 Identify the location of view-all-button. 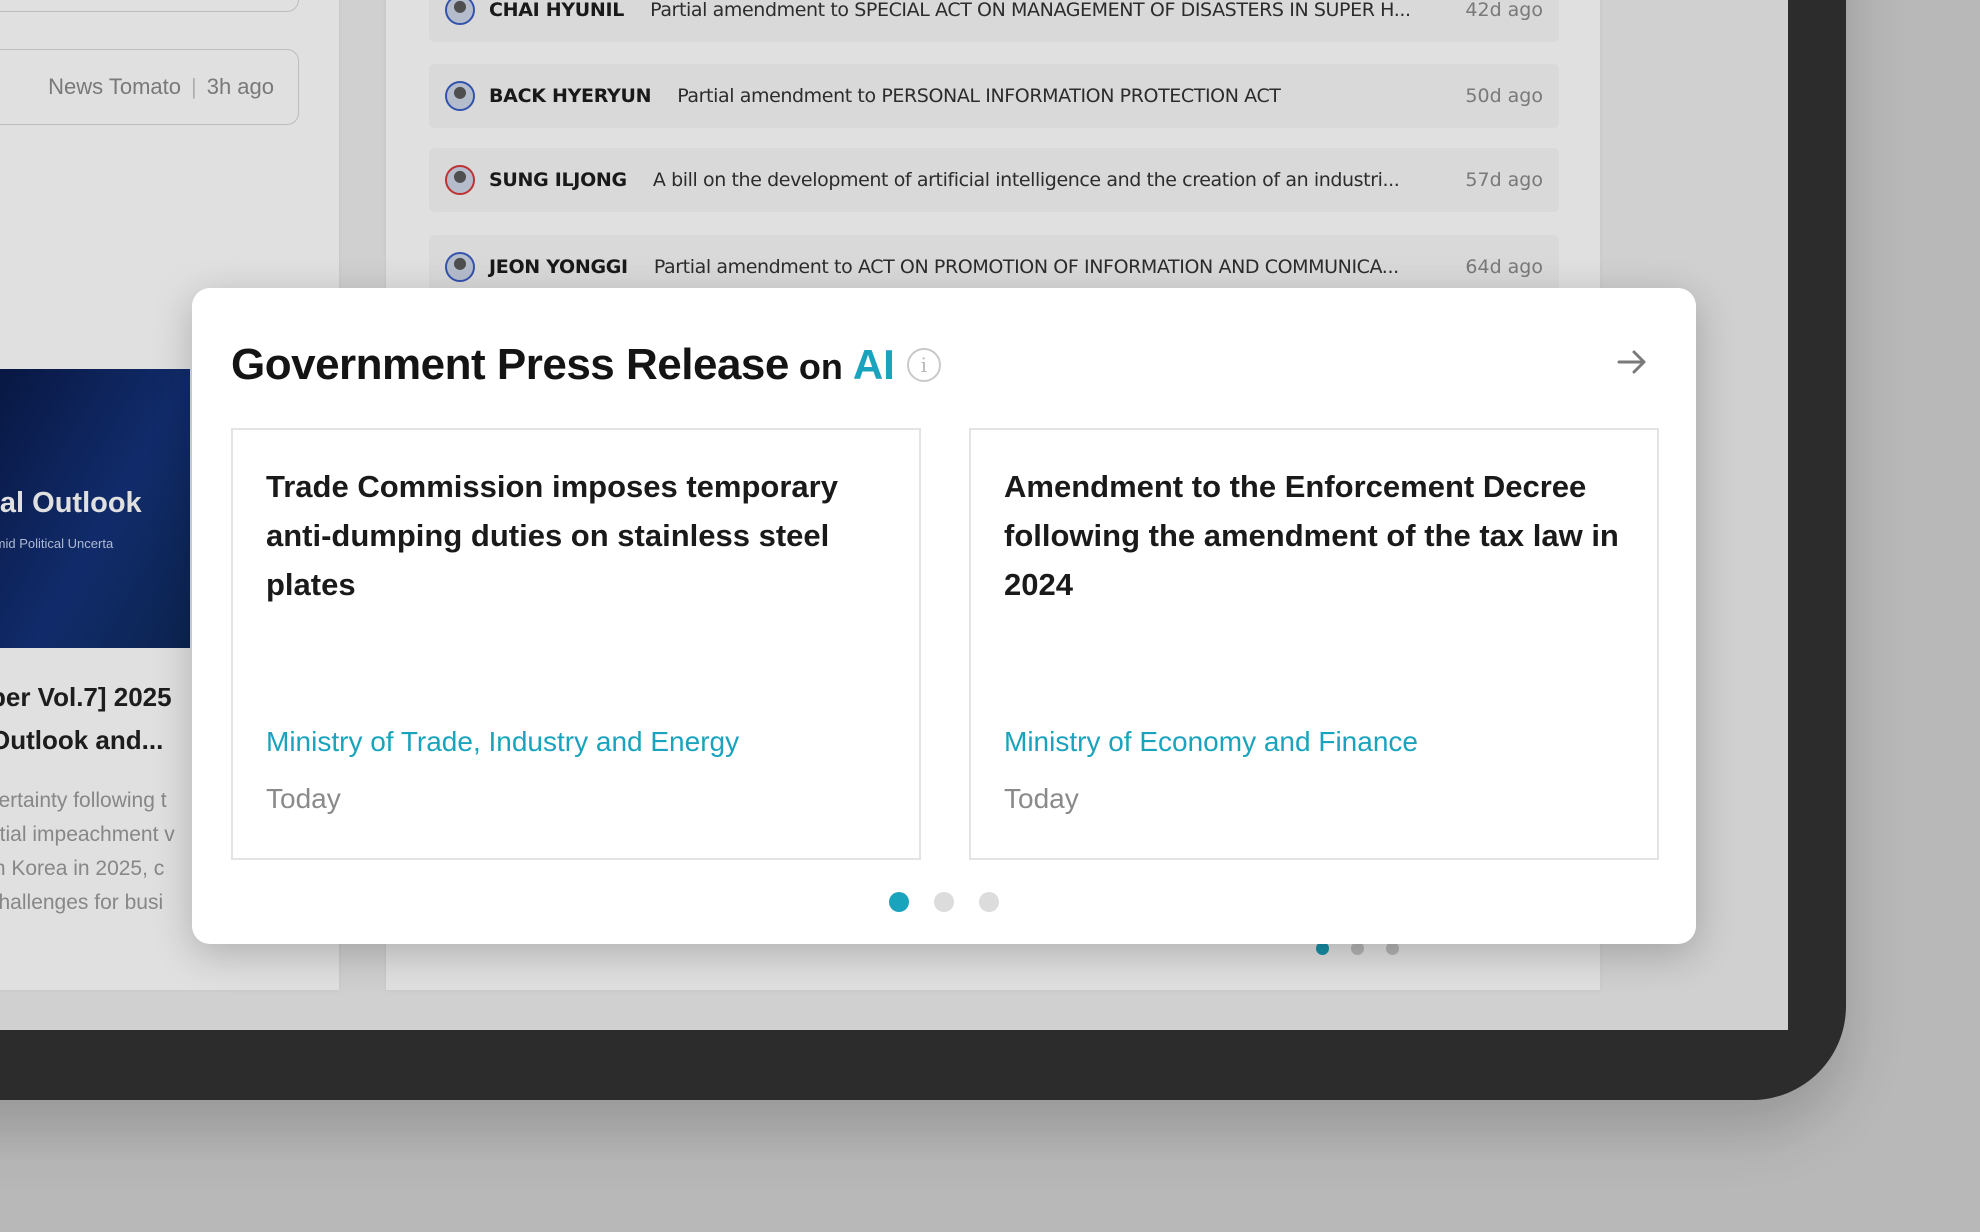
(1632, 362).